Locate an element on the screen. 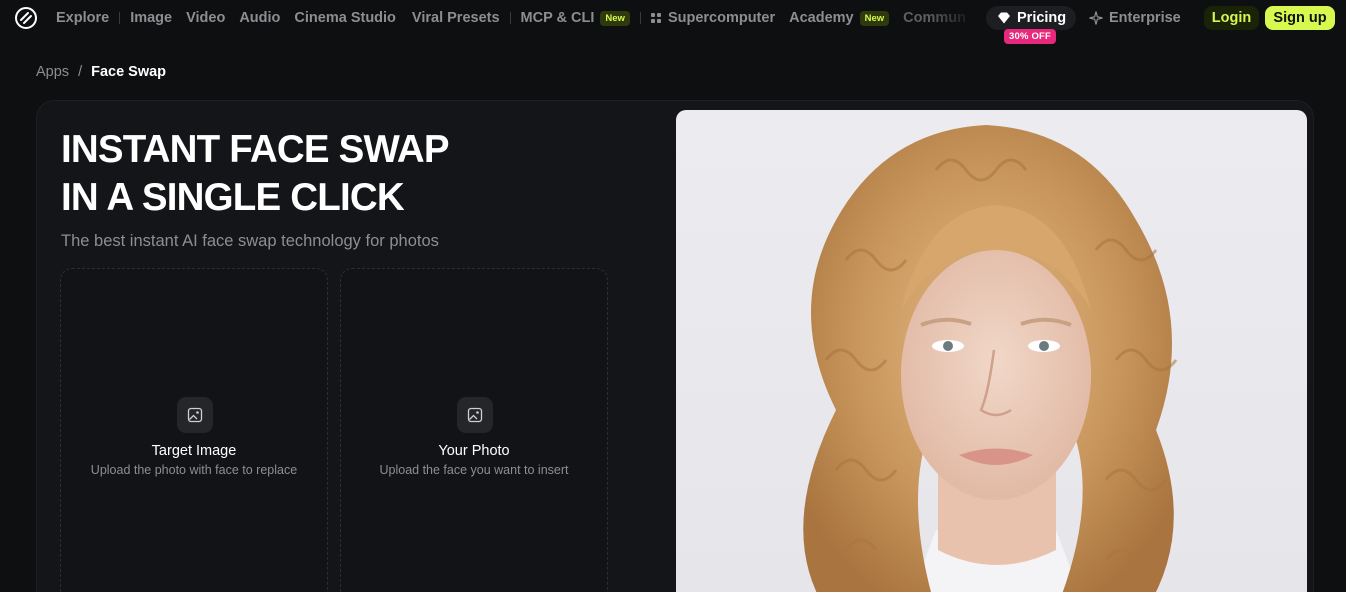 The width and height of the screenshot is (1346, 592). pricing-button: Pricing is located at coordinates (1031, 18).